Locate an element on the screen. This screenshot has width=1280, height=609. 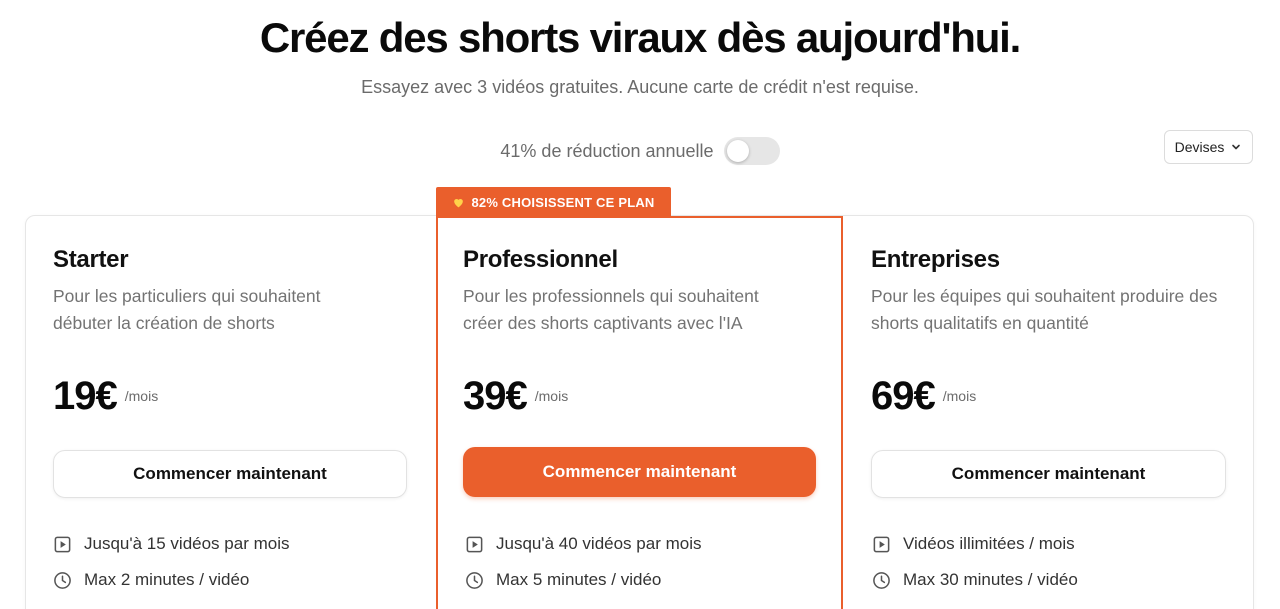
feature-text: Jusqu'à 40 vidéos par mois is located at coordinates (599, 543).